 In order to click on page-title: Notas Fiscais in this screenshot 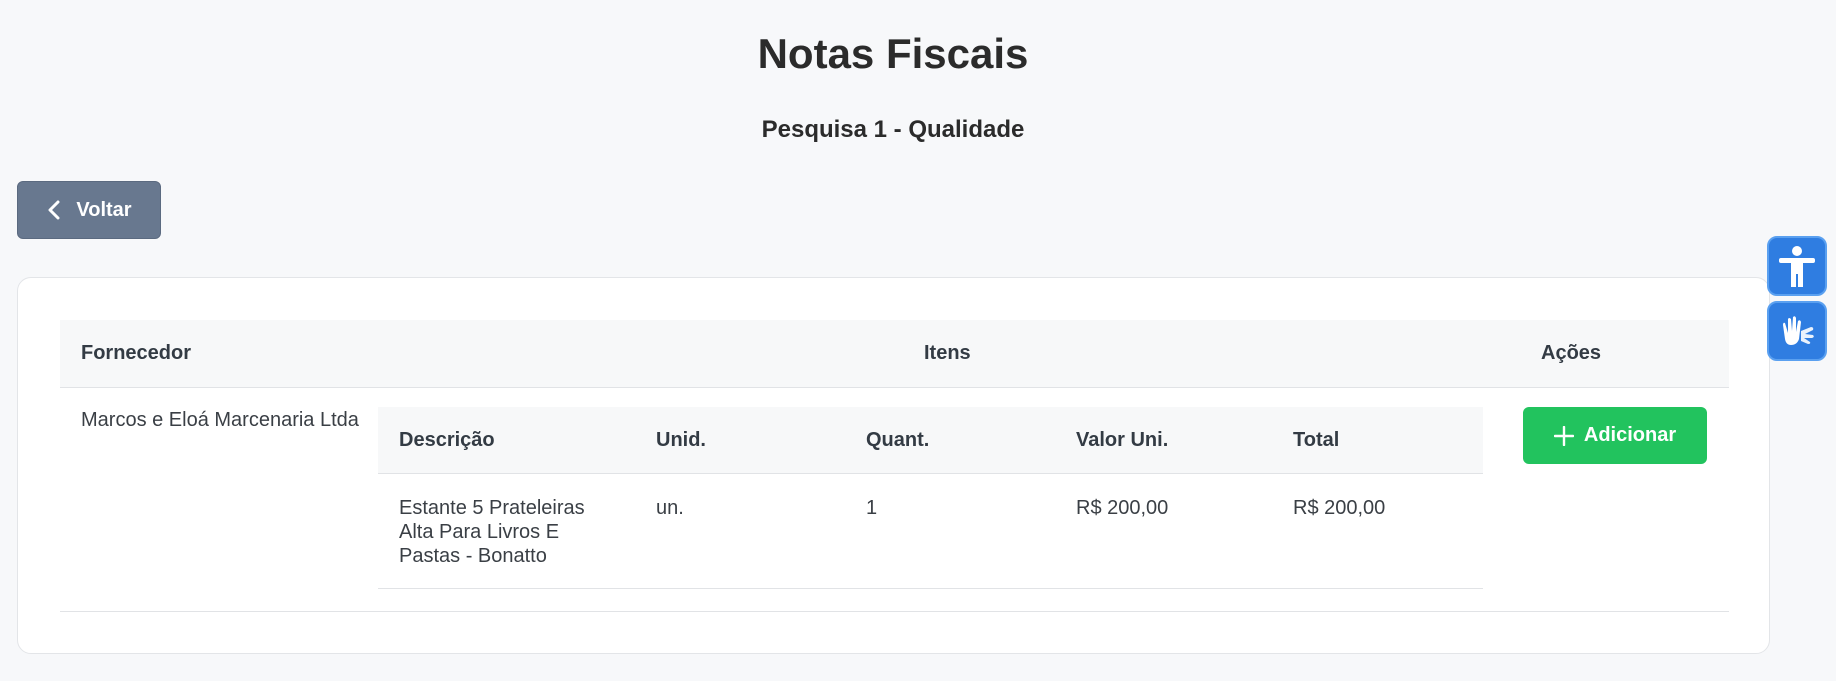, I will do `click(893, 53)`.